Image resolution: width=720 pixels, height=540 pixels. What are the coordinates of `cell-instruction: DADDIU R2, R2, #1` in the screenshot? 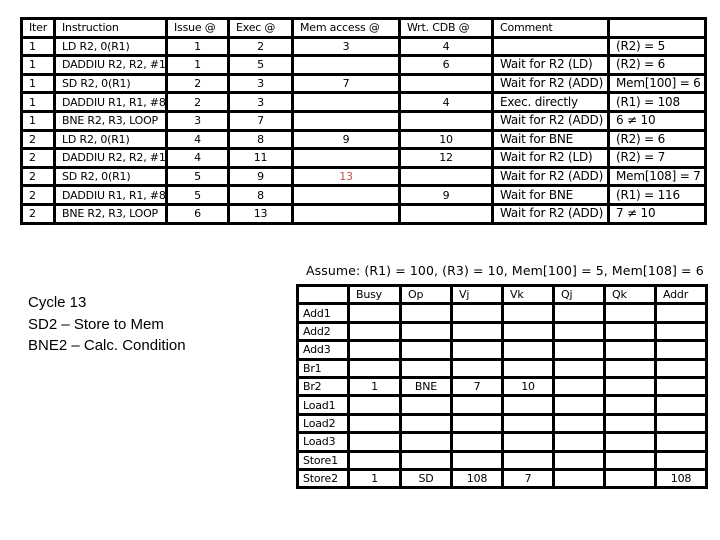 It's located at (110, 65).